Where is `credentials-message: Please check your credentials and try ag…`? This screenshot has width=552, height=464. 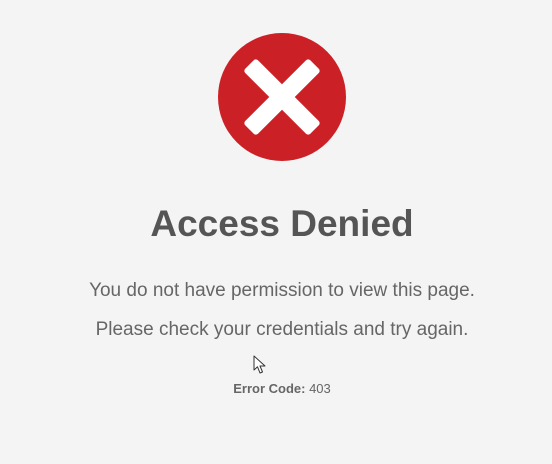 credentials-message: Please check your credentials and try ag… is located at coordinates (282, 329).